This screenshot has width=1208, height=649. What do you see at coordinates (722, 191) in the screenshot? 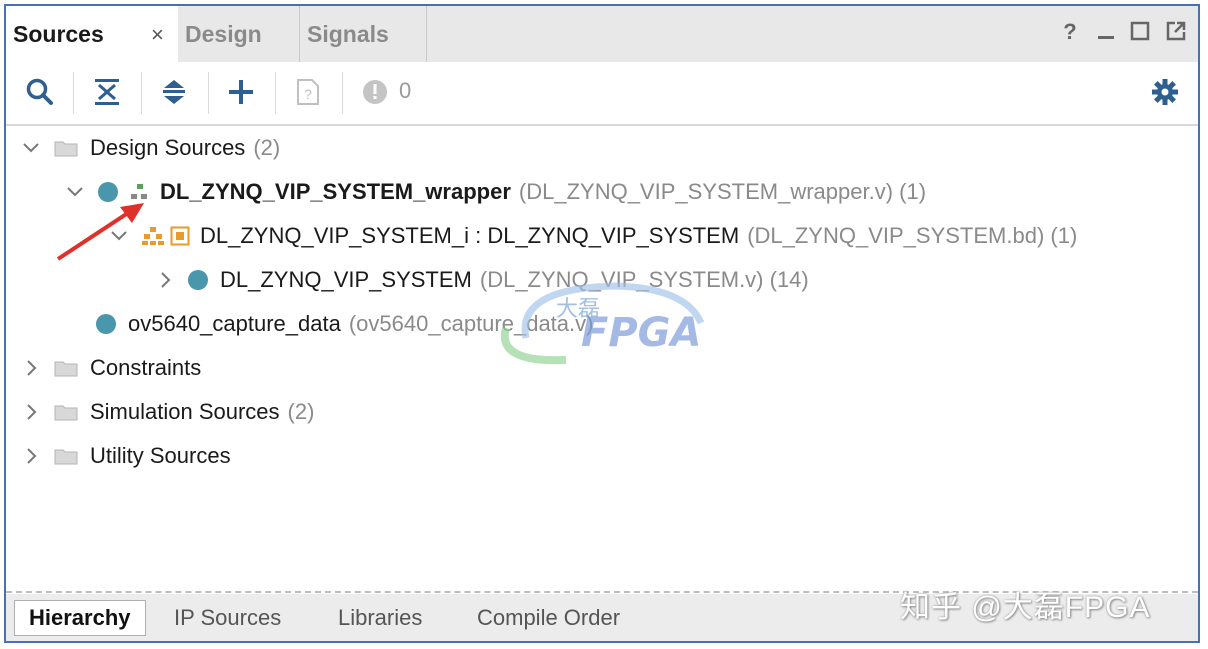
I see `tree-item-file: (DL_ZYNQ_VIP_SYSTEM_wrapper.v) (1)` at bounding box center [722, 191].